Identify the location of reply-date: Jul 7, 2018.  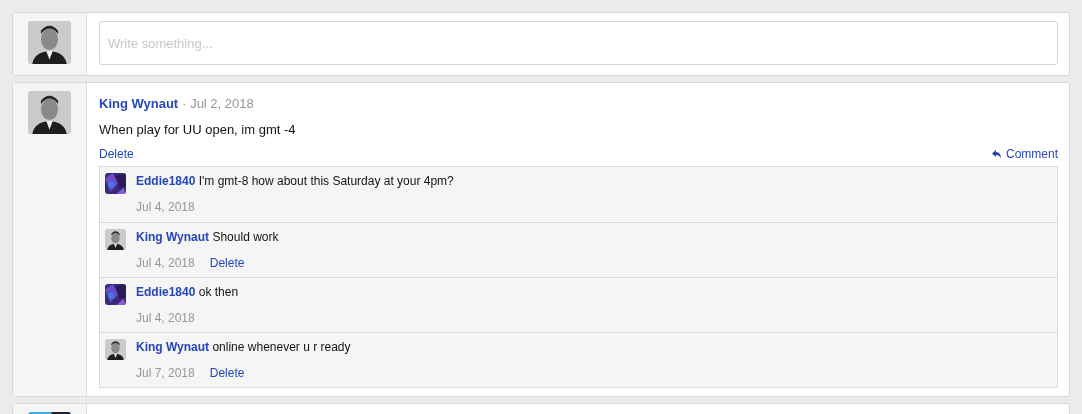
(165, 373).